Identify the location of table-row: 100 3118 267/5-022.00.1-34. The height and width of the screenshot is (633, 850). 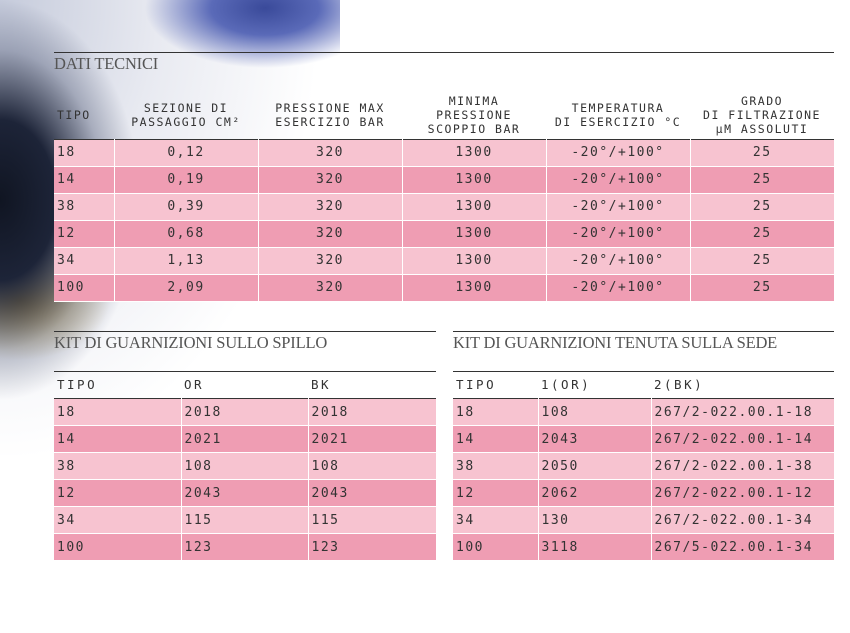
(643, 547).